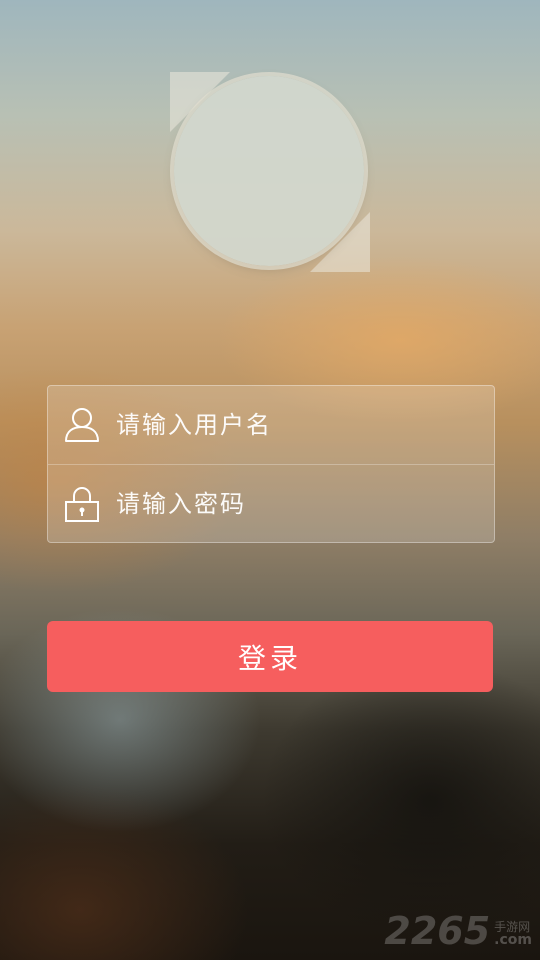 The width and height of the screenshot is (540, 960). Describe the element at coordinates (270, 656) in the screenshot. I see `login-button: 登录` at that location.